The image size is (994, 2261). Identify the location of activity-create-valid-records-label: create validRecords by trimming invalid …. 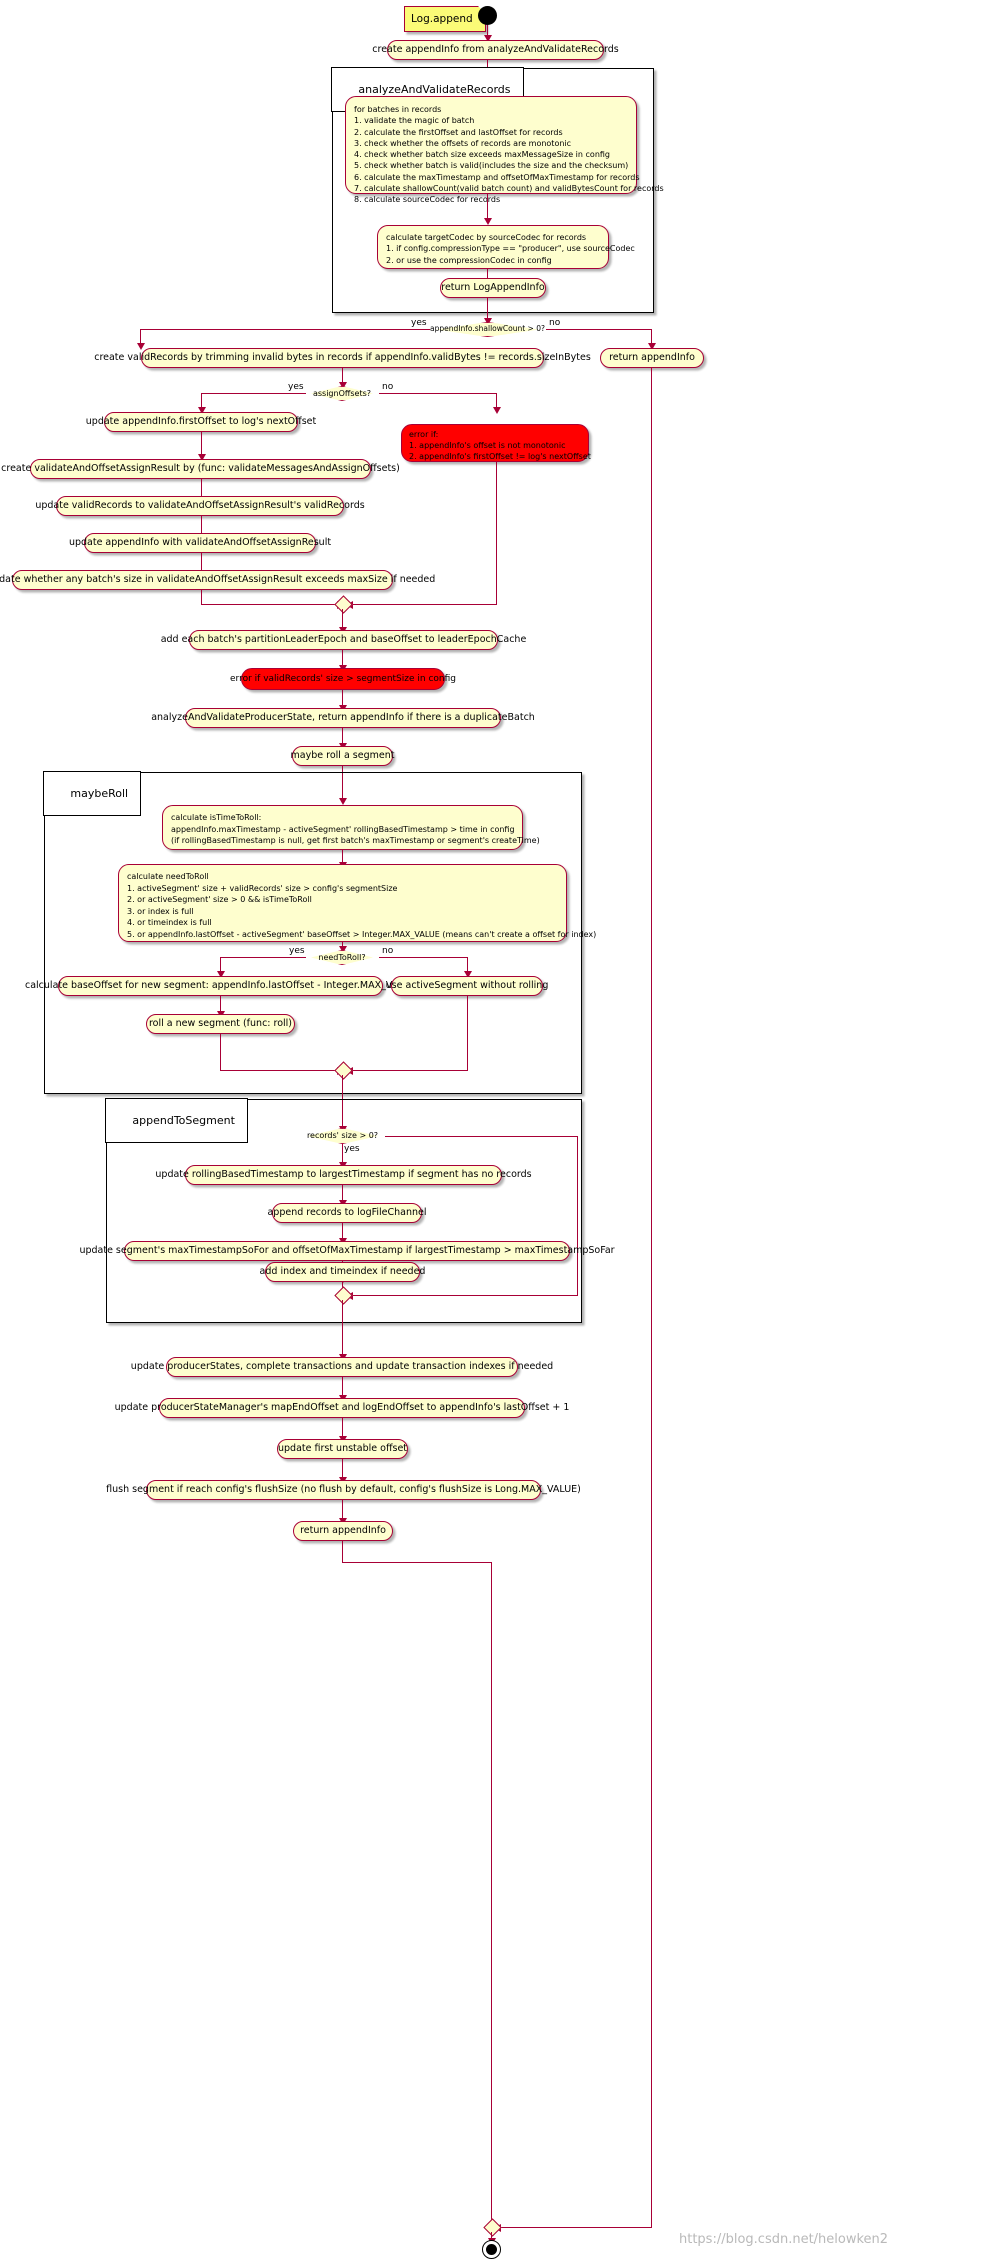
(342, 357).